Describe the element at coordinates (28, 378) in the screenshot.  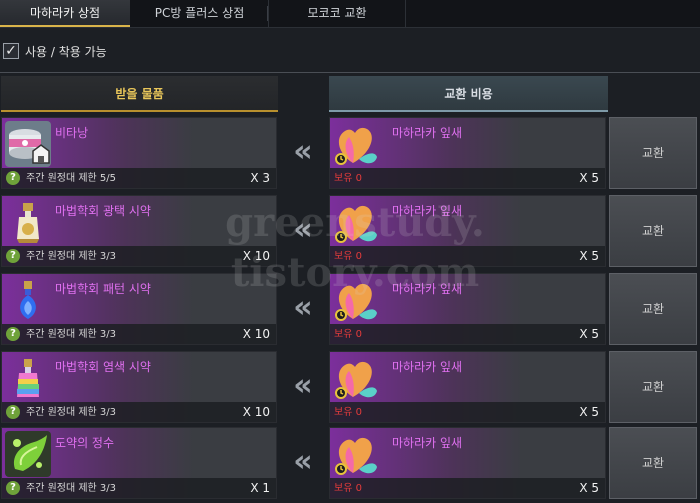
I see `rainbow-potion-icon` at that location.